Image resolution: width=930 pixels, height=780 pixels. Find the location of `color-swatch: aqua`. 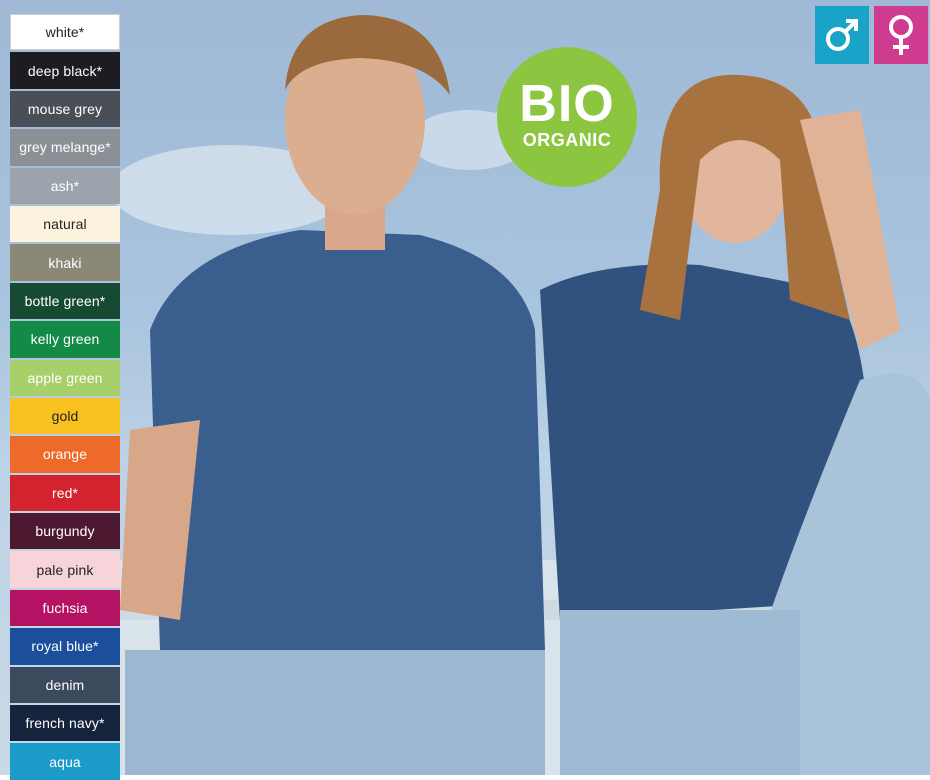

color-swatch: aqua is located at coordinates (65, 761).